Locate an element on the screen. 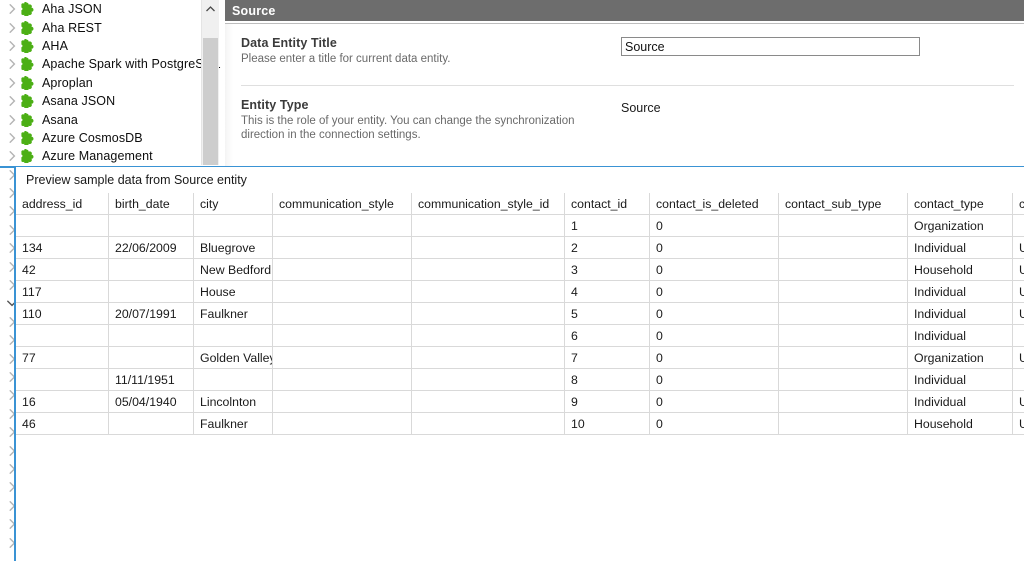 The image size is (1024, 561). tree-item-azure-cosmosdb: Azure CosmosDB is located at coordinates (110, 138).